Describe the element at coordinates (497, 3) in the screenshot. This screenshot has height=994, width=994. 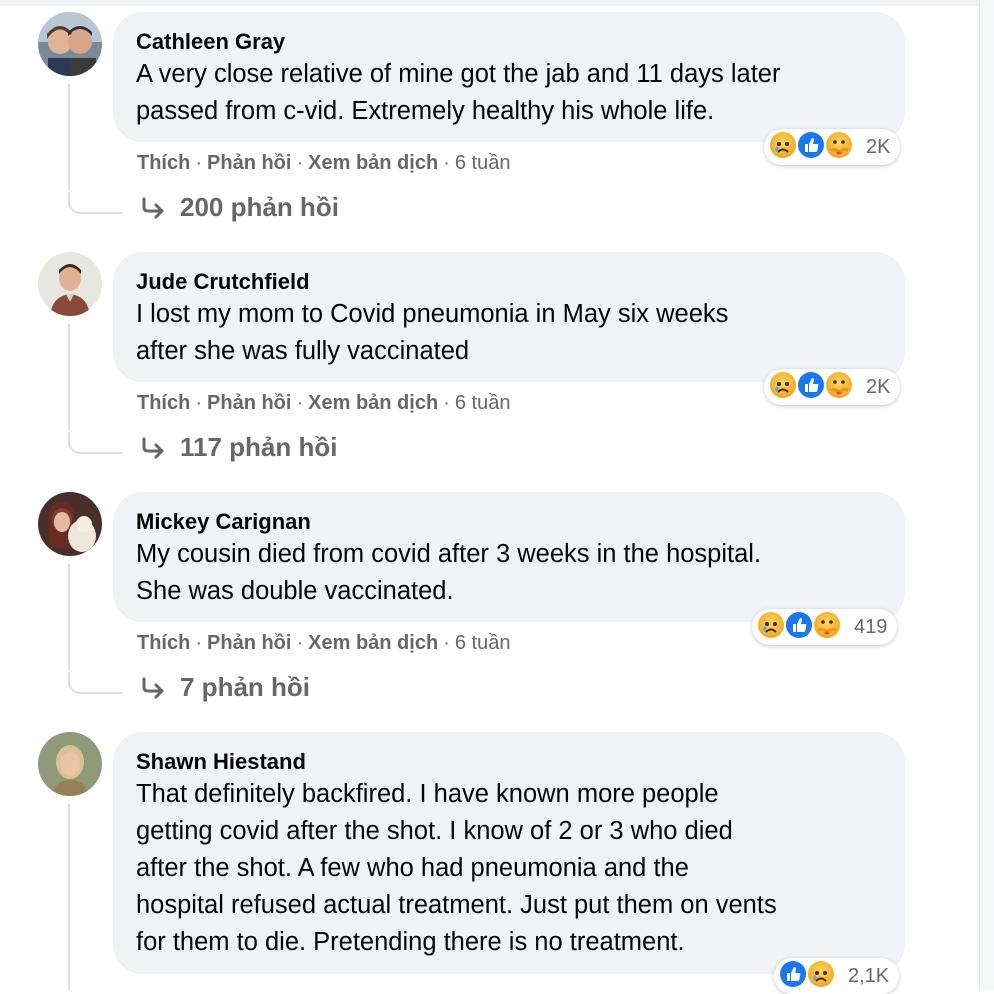
I see `top-edge` at that location.